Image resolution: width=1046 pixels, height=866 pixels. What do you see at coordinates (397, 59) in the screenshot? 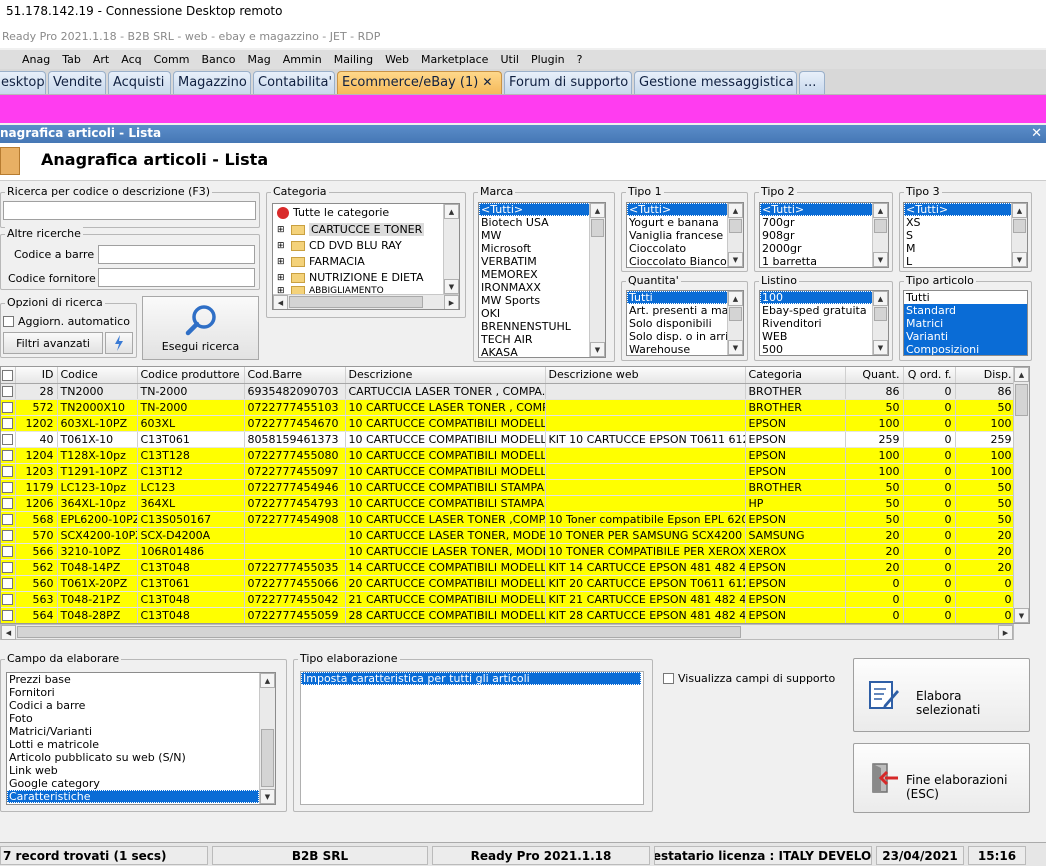
I see `menu-item-web: Web` at bounding box center [397, 59].